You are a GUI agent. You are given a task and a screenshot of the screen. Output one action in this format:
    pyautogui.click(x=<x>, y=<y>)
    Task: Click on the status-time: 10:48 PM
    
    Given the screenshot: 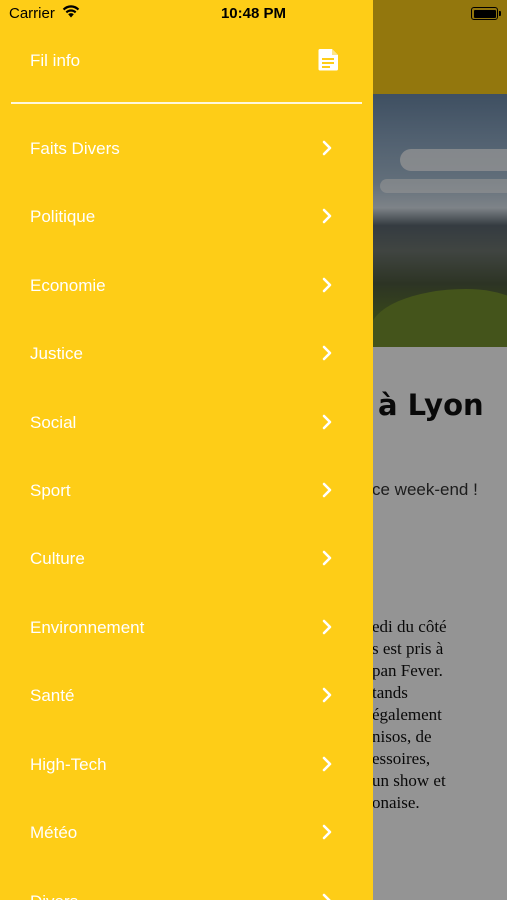 What is the action you would take?
    pyautogui.click(x=253, y=13)
    